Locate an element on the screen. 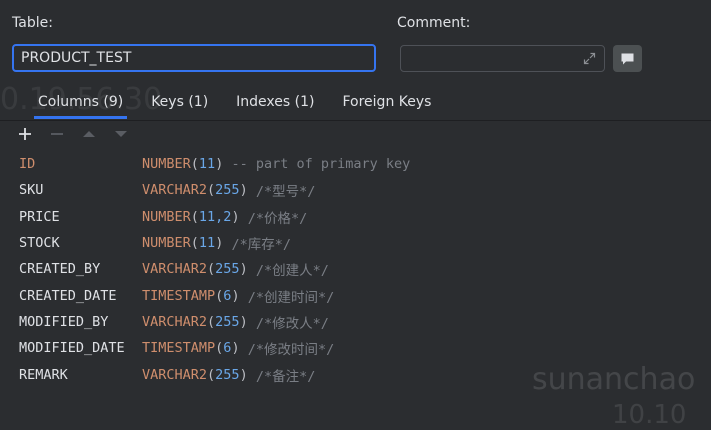 The height and width of the screenshot is (430, 711). column-row: SKU VARCHAR2(255) /*型号*/ is located at coordinates (214, 190).